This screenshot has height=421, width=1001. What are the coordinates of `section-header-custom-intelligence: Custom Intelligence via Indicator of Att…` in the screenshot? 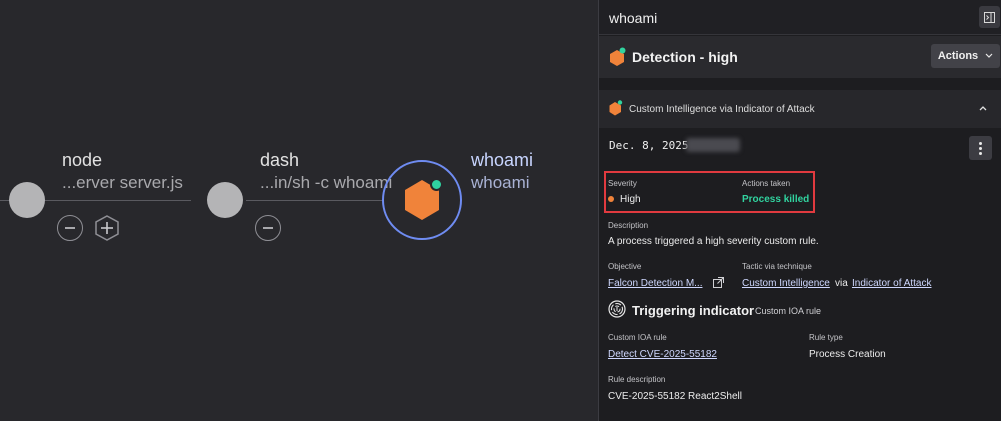 It's located at (800, 109).